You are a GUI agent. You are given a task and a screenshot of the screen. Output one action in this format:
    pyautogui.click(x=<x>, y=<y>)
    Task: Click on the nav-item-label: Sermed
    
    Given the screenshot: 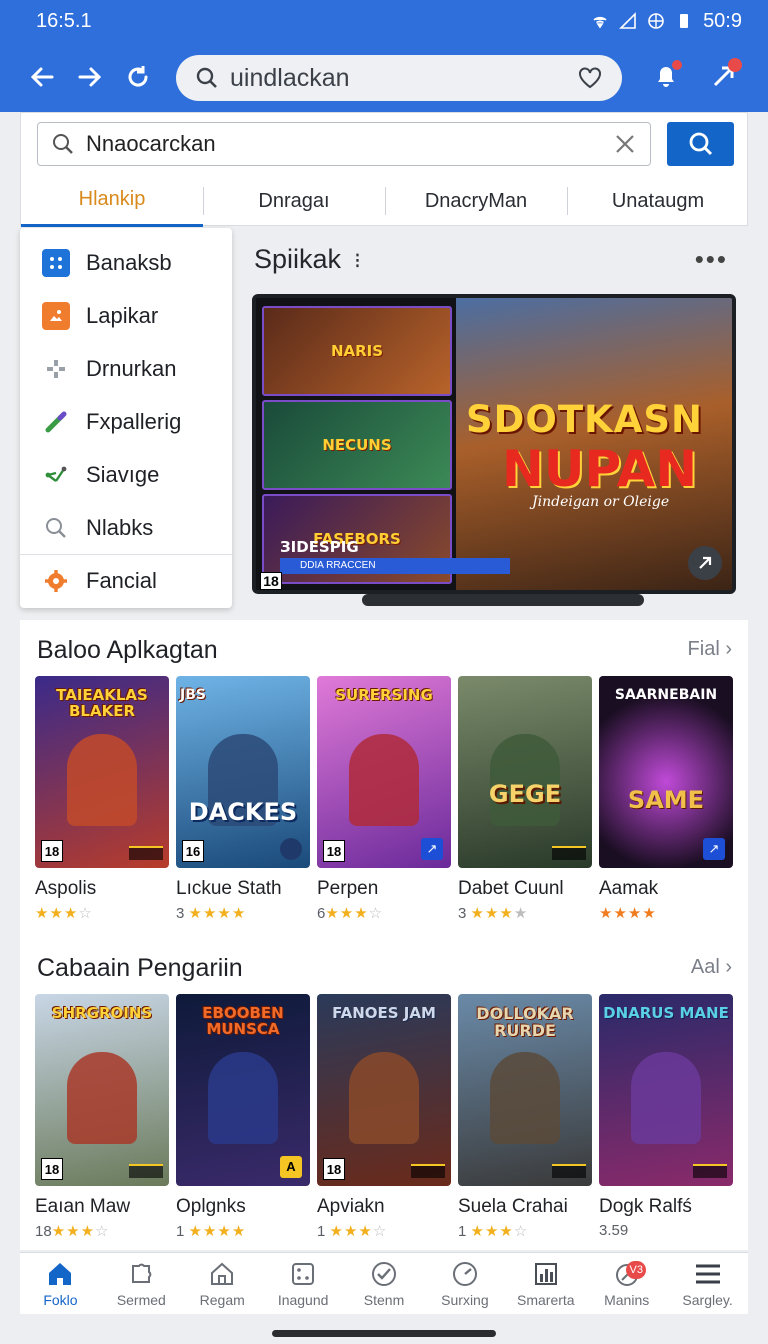 What is the action you would take?
    pyautogui.click(x=141, y=1299)
    